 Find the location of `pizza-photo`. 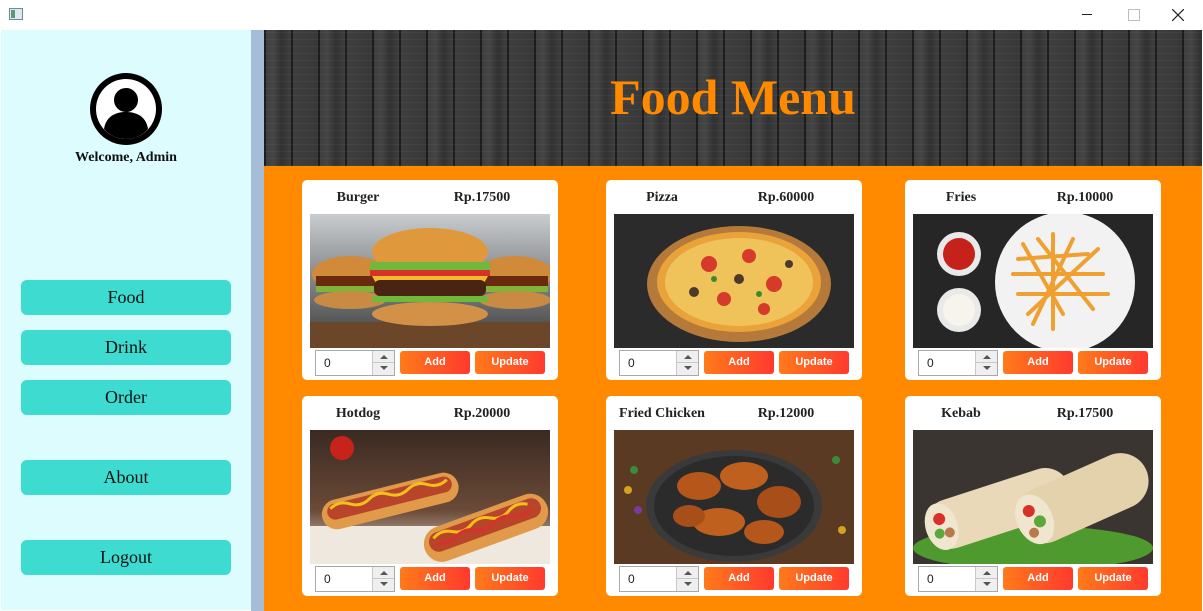

pizza-photo is located at coordinates (734, 281).